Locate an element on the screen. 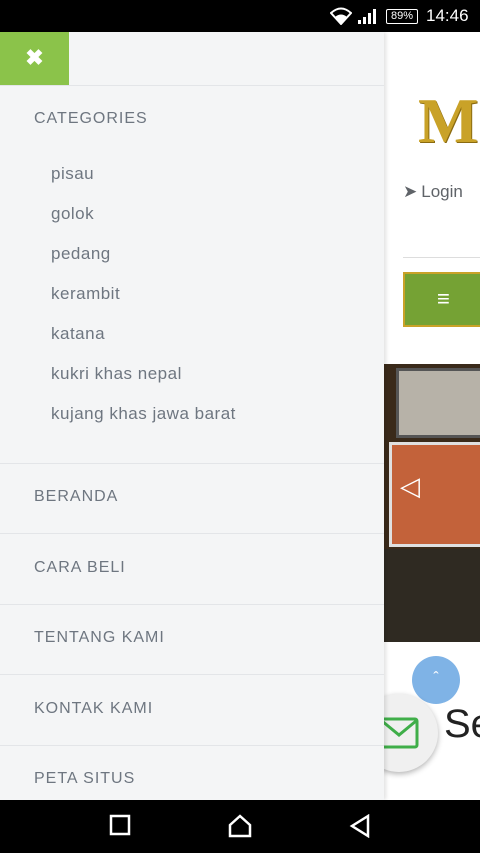 The height and width of the screenshot is (853, 480). slide-background is located at coordinates (432, 595).